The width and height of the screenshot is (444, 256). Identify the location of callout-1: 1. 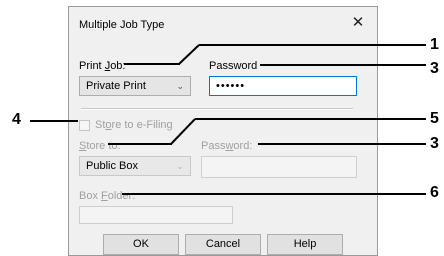
(434, 44).